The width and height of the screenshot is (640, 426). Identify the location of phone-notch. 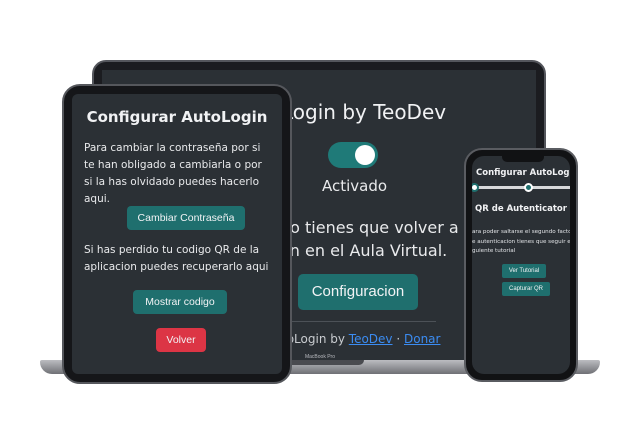
(523, 159).